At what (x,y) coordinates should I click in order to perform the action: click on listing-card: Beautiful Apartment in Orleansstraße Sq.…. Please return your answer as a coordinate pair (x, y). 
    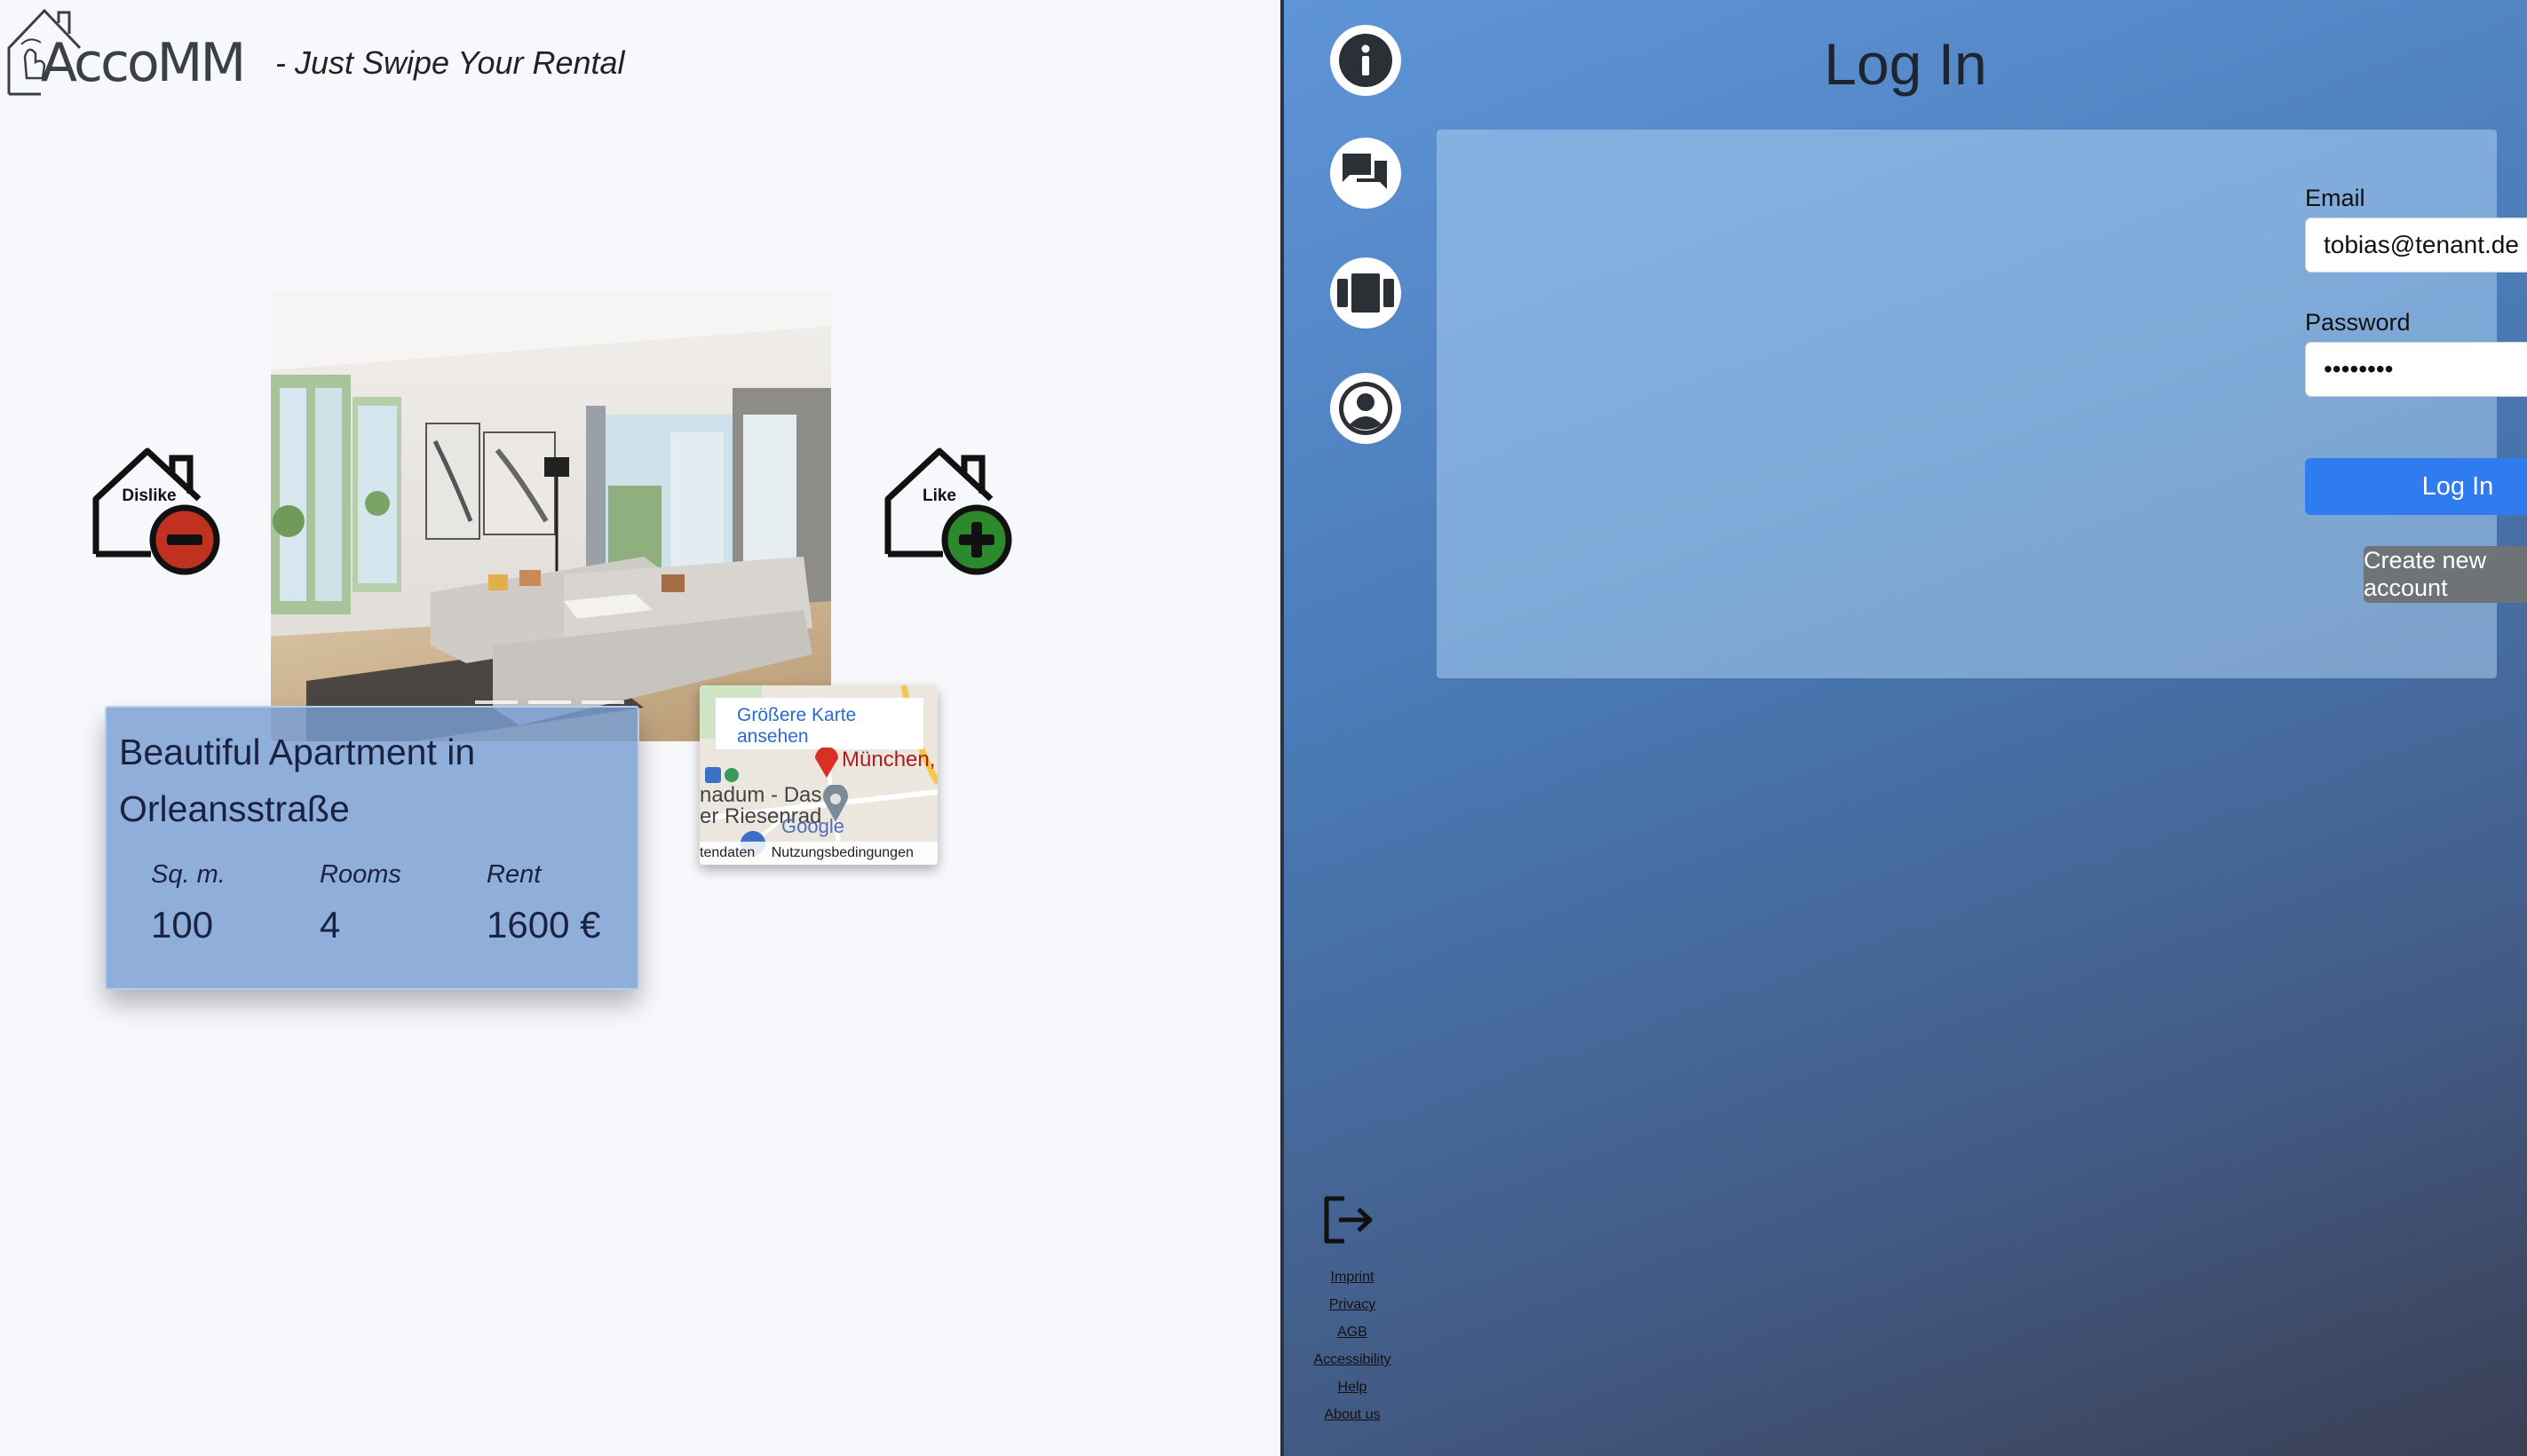
    Looking at the image, I should click on (372, 848).